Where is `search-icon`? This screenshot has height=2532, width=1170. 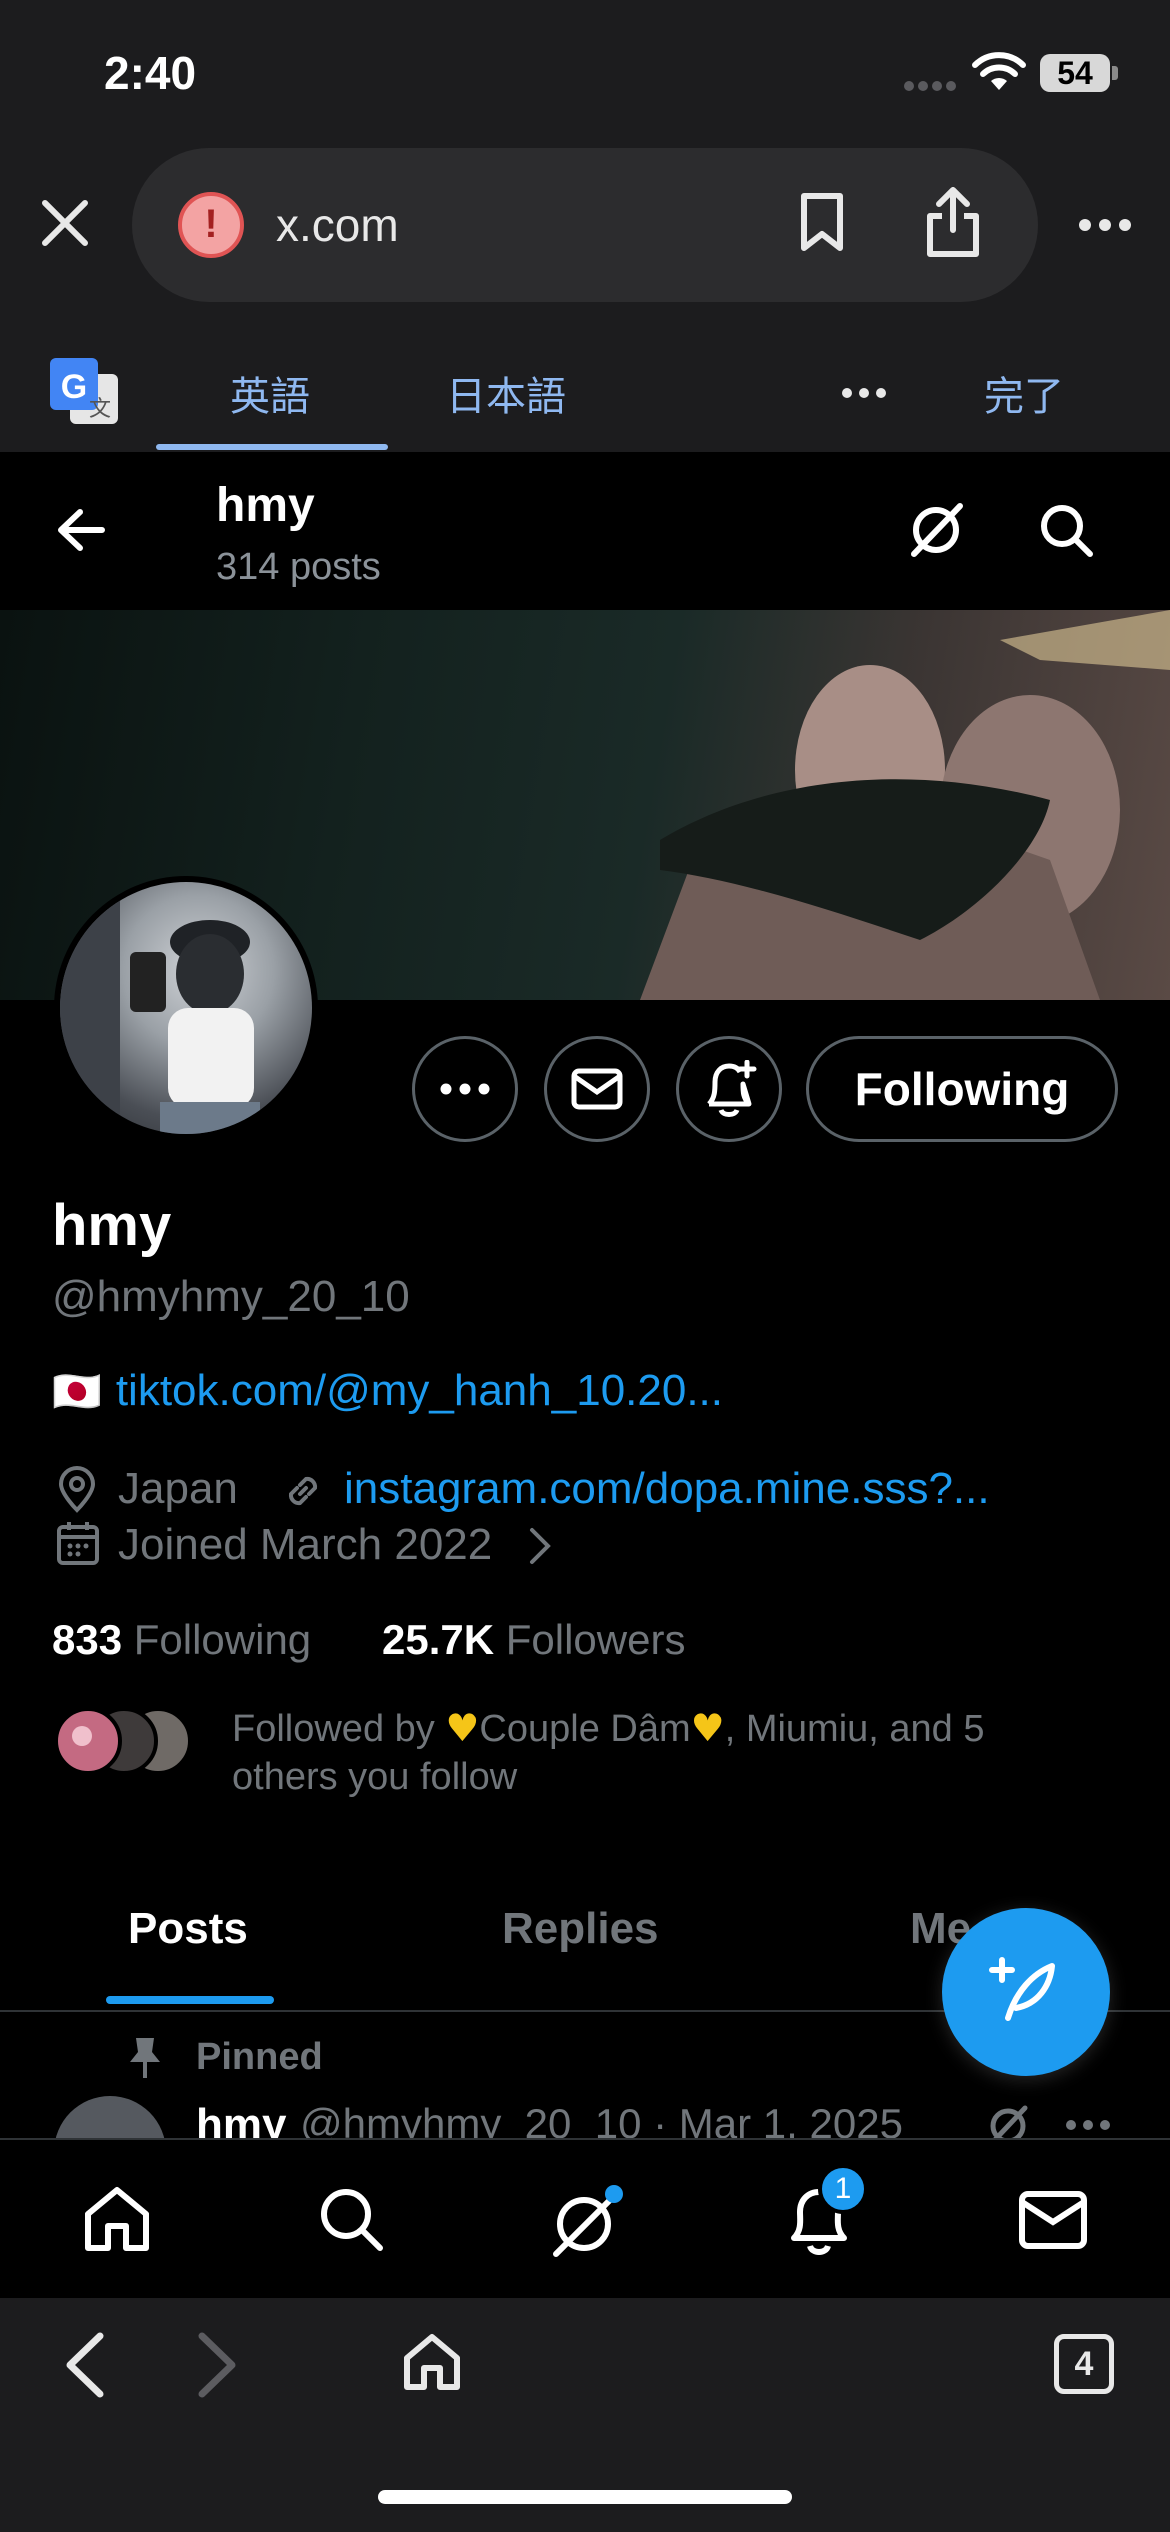
search-icon is located at coordinates (1066, 530).